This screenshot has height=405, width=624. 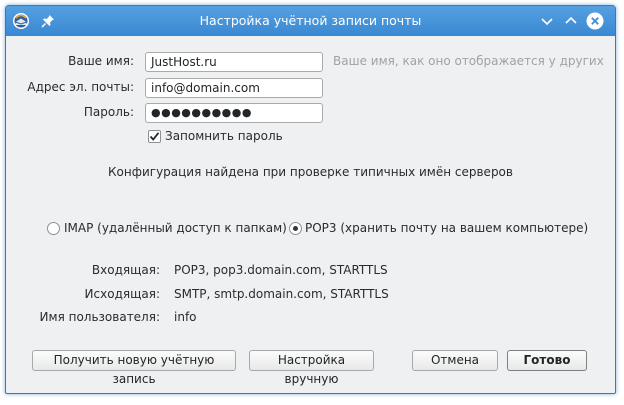 I want to click on name-hint: Ваше имя, как оно отображается у других, so click(x=468, y=61).